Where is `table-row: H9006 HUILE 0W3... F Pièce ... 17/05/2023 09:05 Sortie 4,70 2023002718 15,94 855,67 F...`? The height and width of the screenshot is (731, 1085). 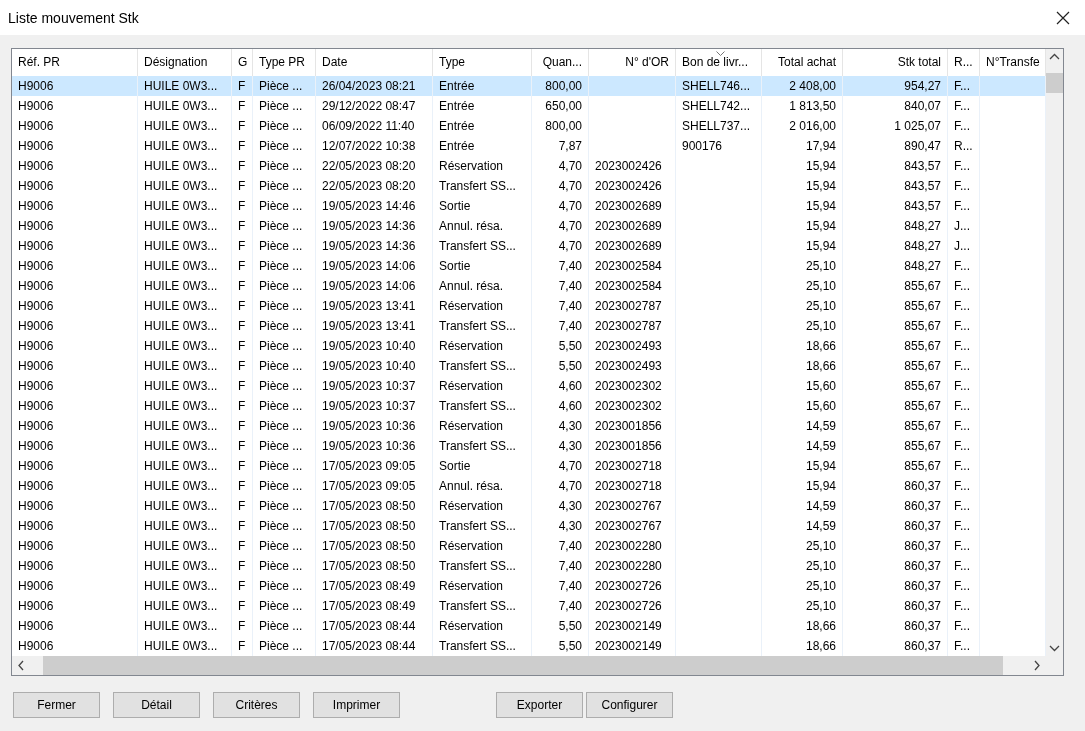
table-row: H9006 HUILE 0W3... F Pièce ... 17/05/2023 09:05 Sortie 4,70 2023002718 15,94 855,67 F... is located at coordinates (529, 466).